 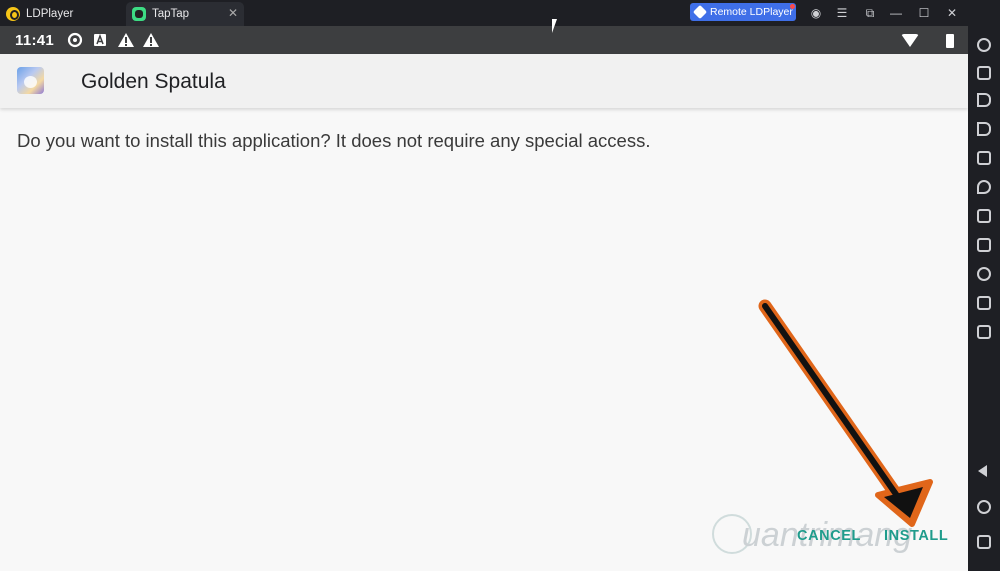 What do you see at coordinates (870, 13) in the screenshot?
I see `resize-icon: ⧉` at bounding box center [870, 13].